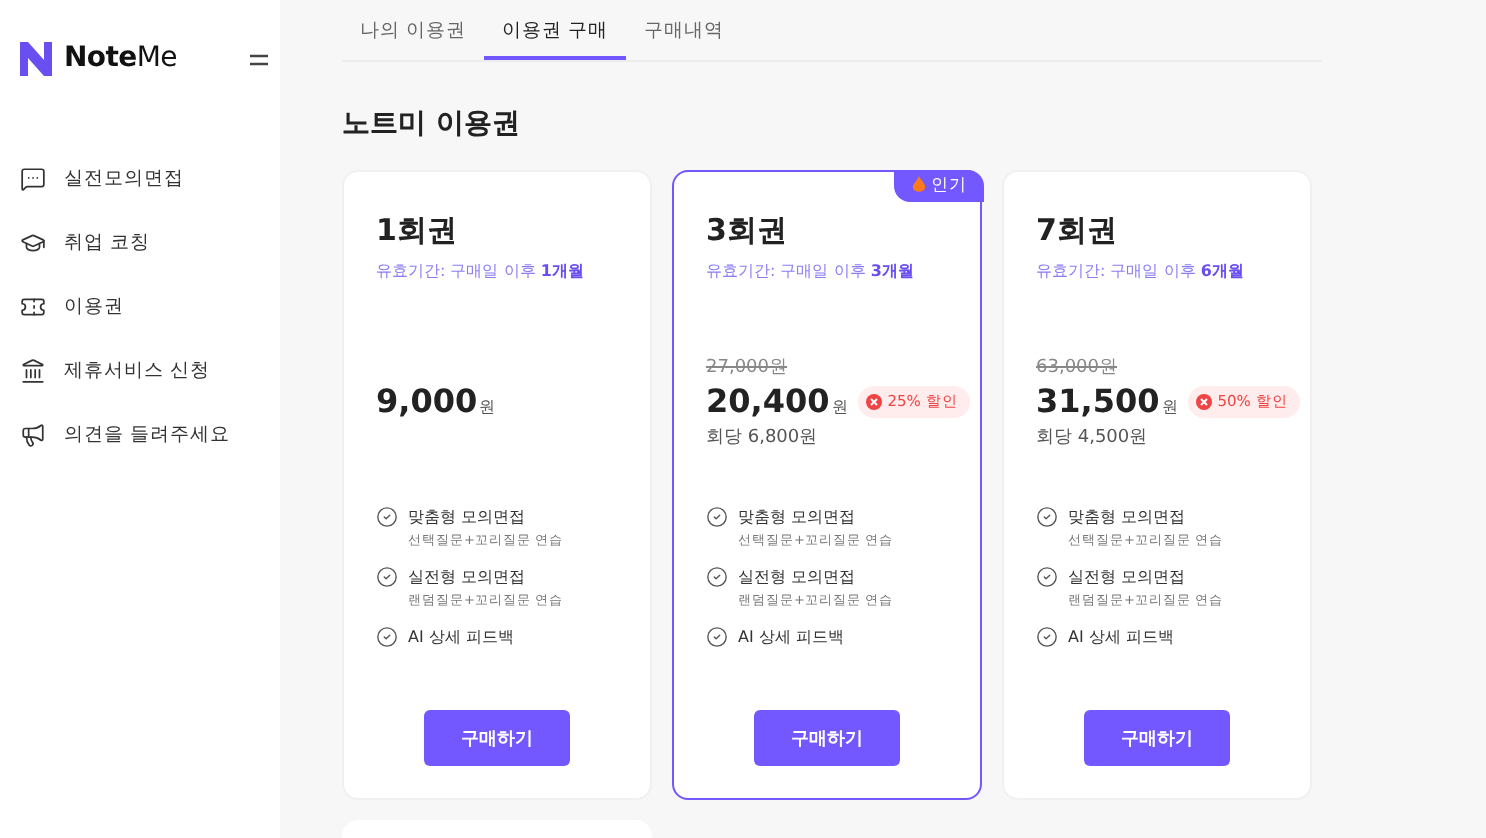 The width and height of the screenshot is (1486, 838). Describe the element at coordinates (777, 401) in the screenshot. I see `price: 20,400 원` at that location.